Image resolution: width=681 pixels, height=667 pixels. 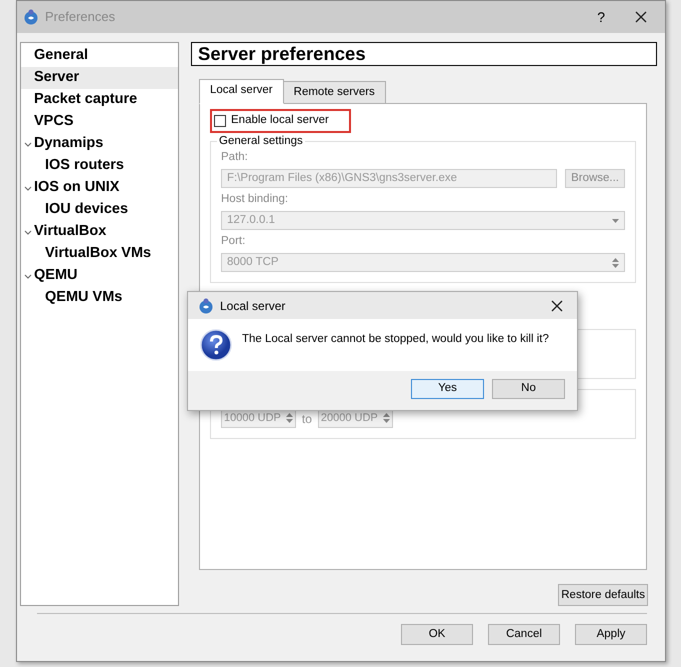 What do you see at coordinates (99, 298) in the screenshot?
I see `sidebar-item: QEMU VMs` at bounding box center [99, 298].